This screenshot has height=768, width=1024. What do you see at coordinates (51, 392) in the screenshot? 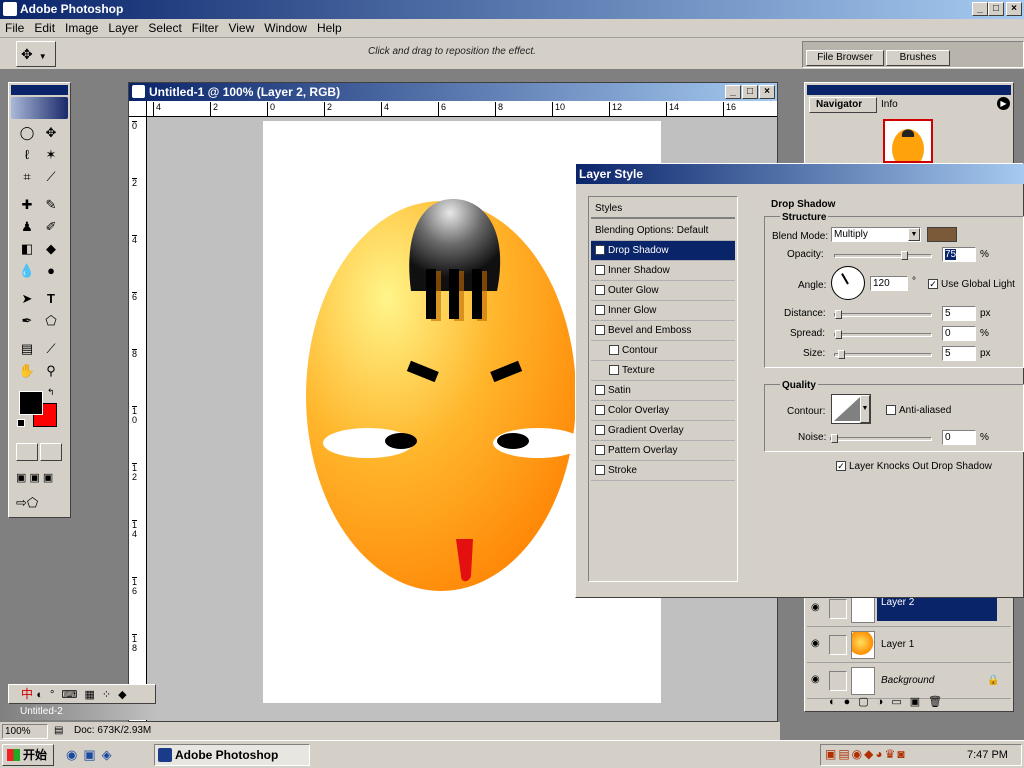
I see `swap-colors-icon: ↰` at bounding box center [51, 392].